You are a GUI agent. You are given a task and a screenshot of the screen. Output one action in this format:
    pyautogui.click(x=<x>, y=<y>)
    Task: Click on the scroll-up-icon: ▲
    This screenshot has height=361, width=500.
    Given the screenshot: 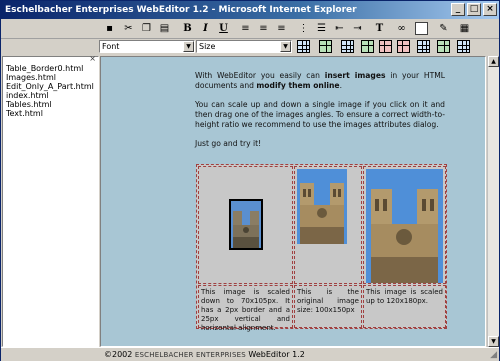 What is the action you would take?
    pyautogui.click(x=493, y=61)
    